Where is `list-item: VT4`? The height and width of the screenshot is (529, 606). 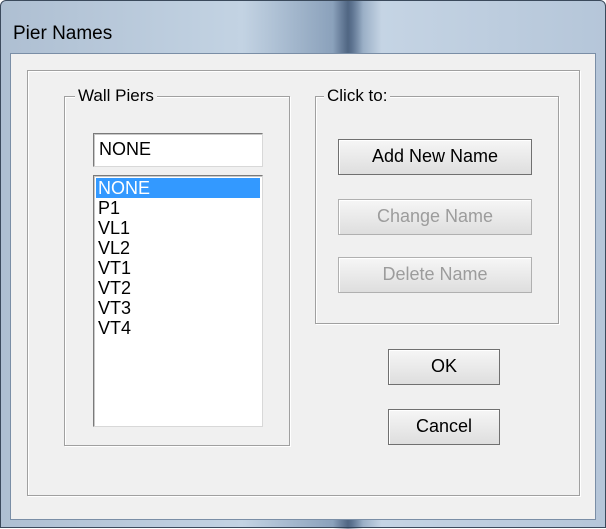 list-item: VT4 is located at coordinates (178, 328).